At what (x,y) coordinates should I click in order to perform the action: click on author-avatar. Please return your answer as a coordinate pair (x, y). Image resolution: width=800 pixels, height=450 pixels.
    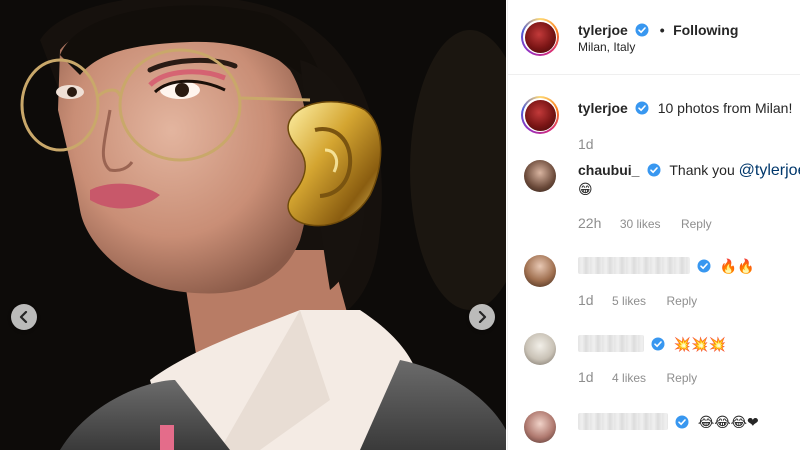
    Looking at the image, I should click on (540, 37).